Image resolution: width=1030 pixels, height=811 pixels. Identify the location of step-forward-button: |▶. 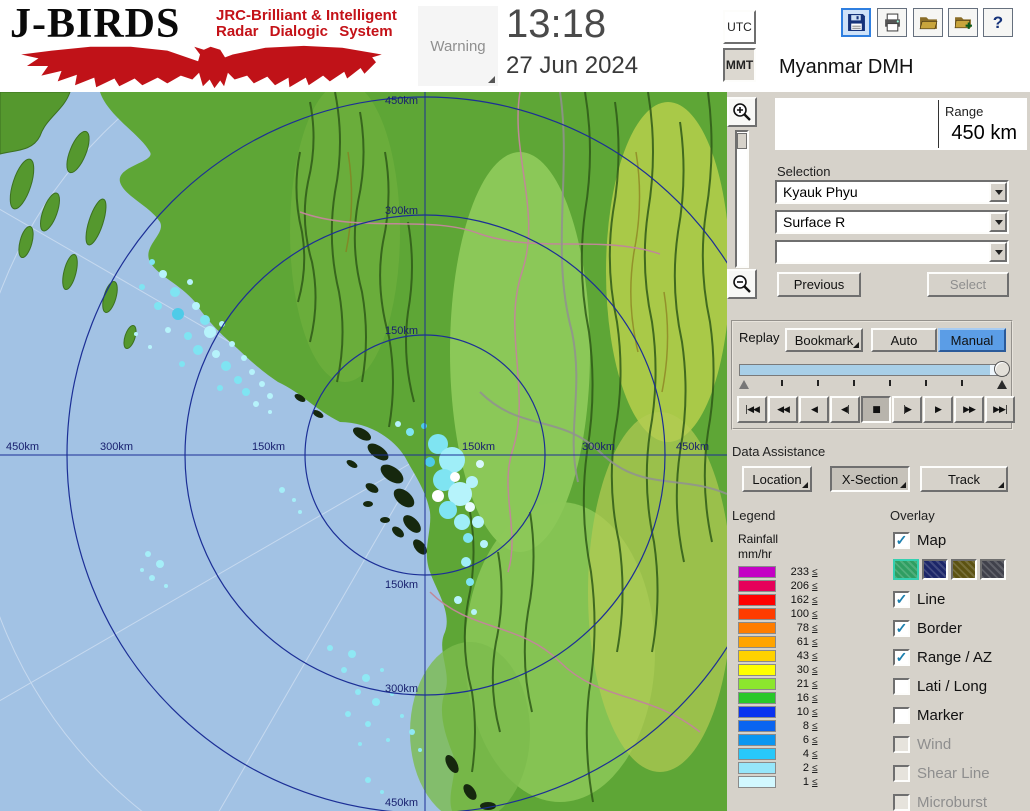
(907, 409).